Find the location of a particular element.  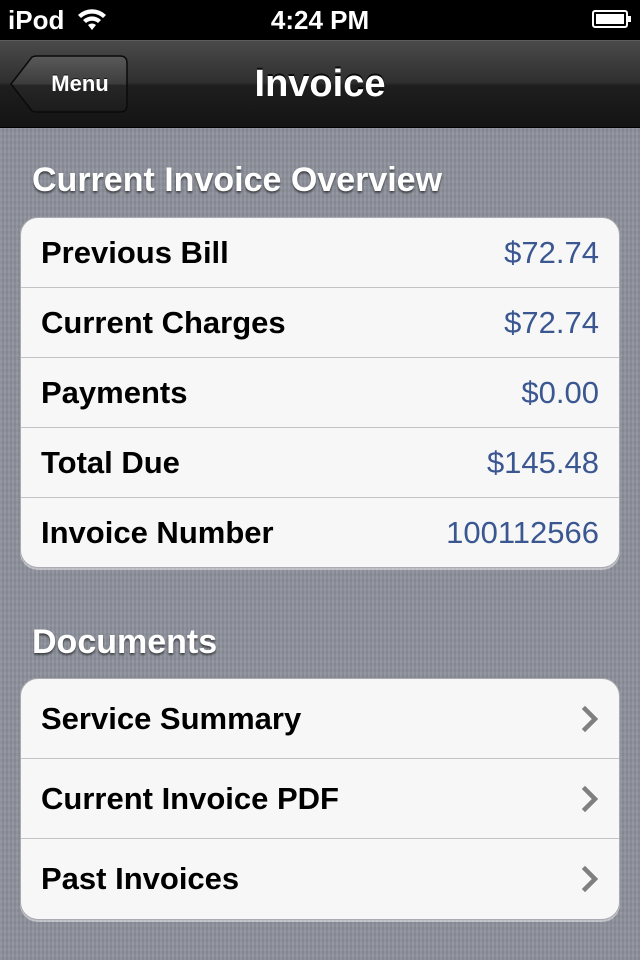

clock-label: 4:24 PM is located at coordinates (320, 20).